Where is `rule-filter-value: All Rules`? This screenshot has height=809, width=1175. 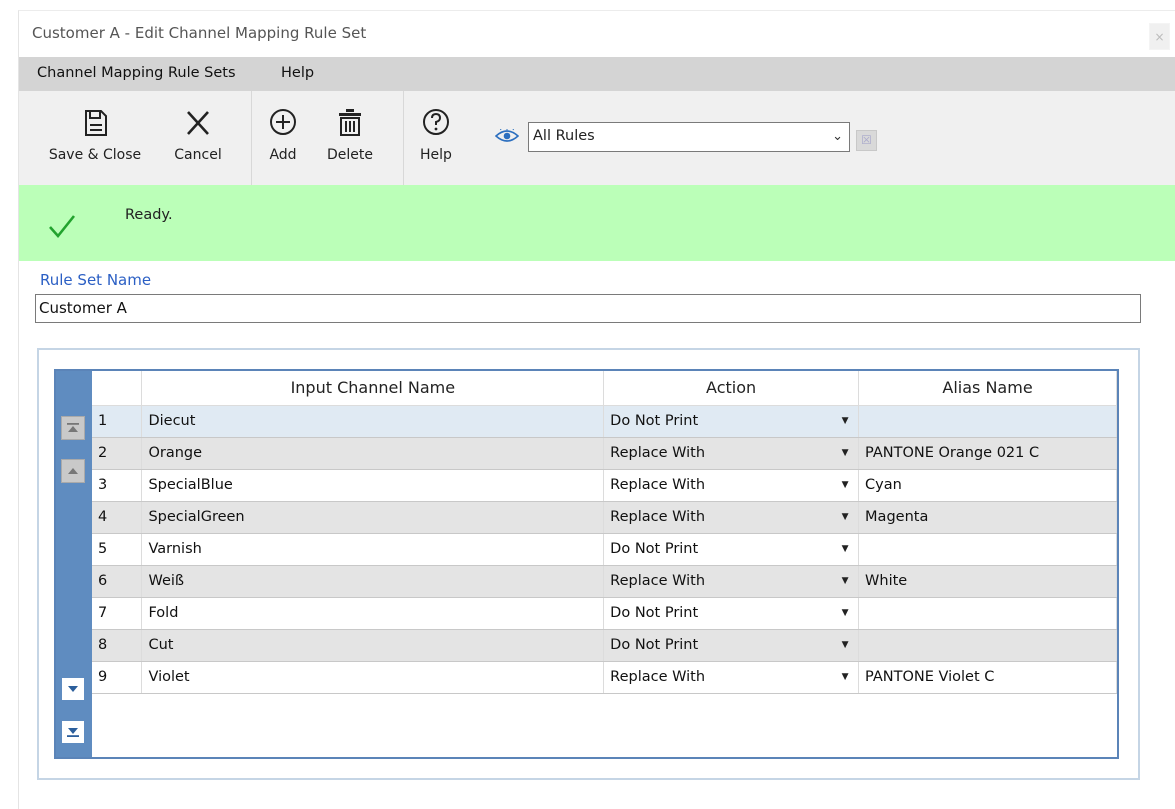
rule-filter-value: All Rules is located at coordinates (564, 136).